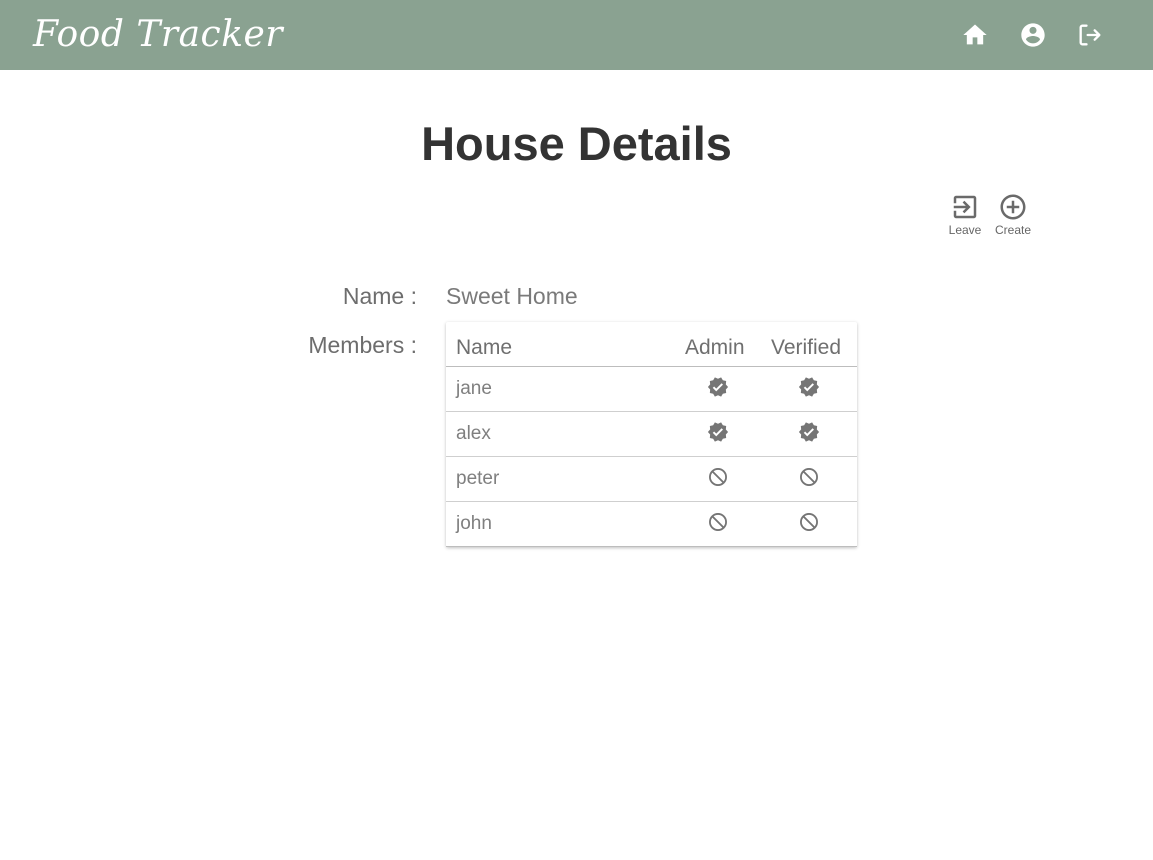 The image size is (1153, 860). Describe the element at coordinates (512, 296) in the screenshot. I see `house-name-value: Sweet Home` at that location.